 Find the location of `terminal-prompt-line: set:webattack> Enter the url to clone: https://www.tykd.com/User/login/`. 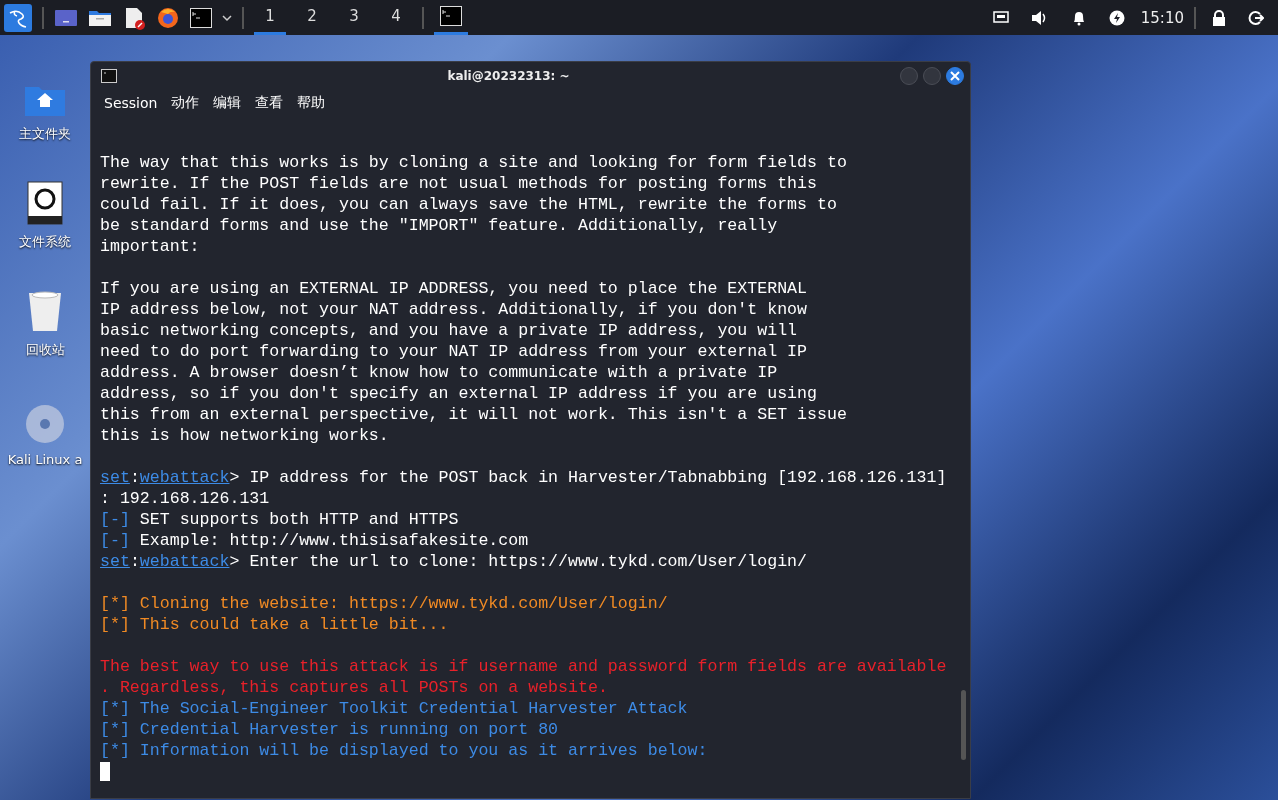

terminal-prompt-line: set:webattack> Enter the url to clone: https://www.tykd.com/User/login/ is located at coordinates (454, 561).